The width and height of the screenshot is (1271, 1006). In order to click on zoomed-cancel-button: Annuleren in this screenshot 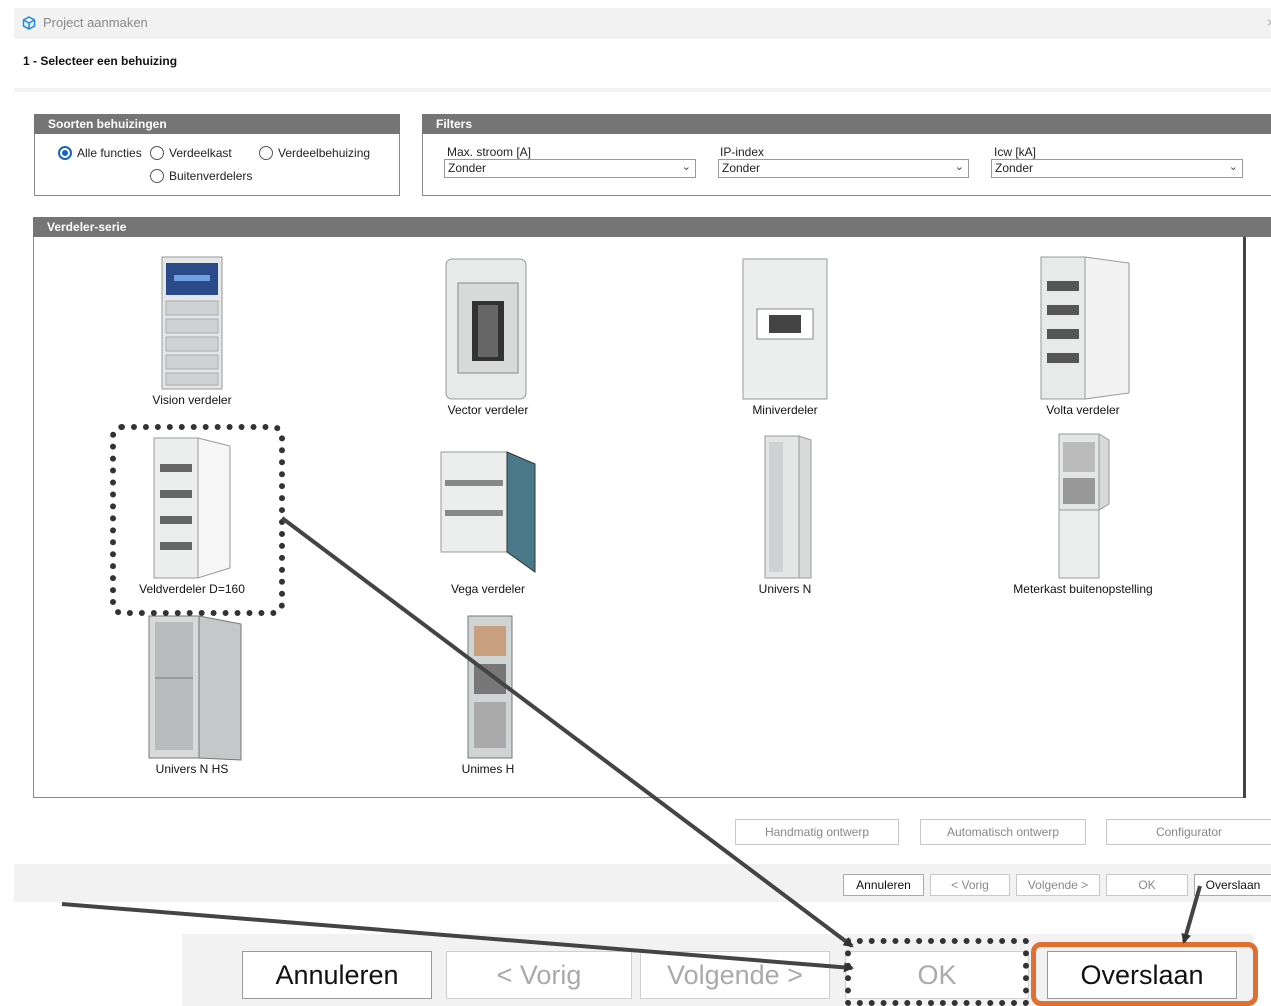, I will do `click(337, 975)`.